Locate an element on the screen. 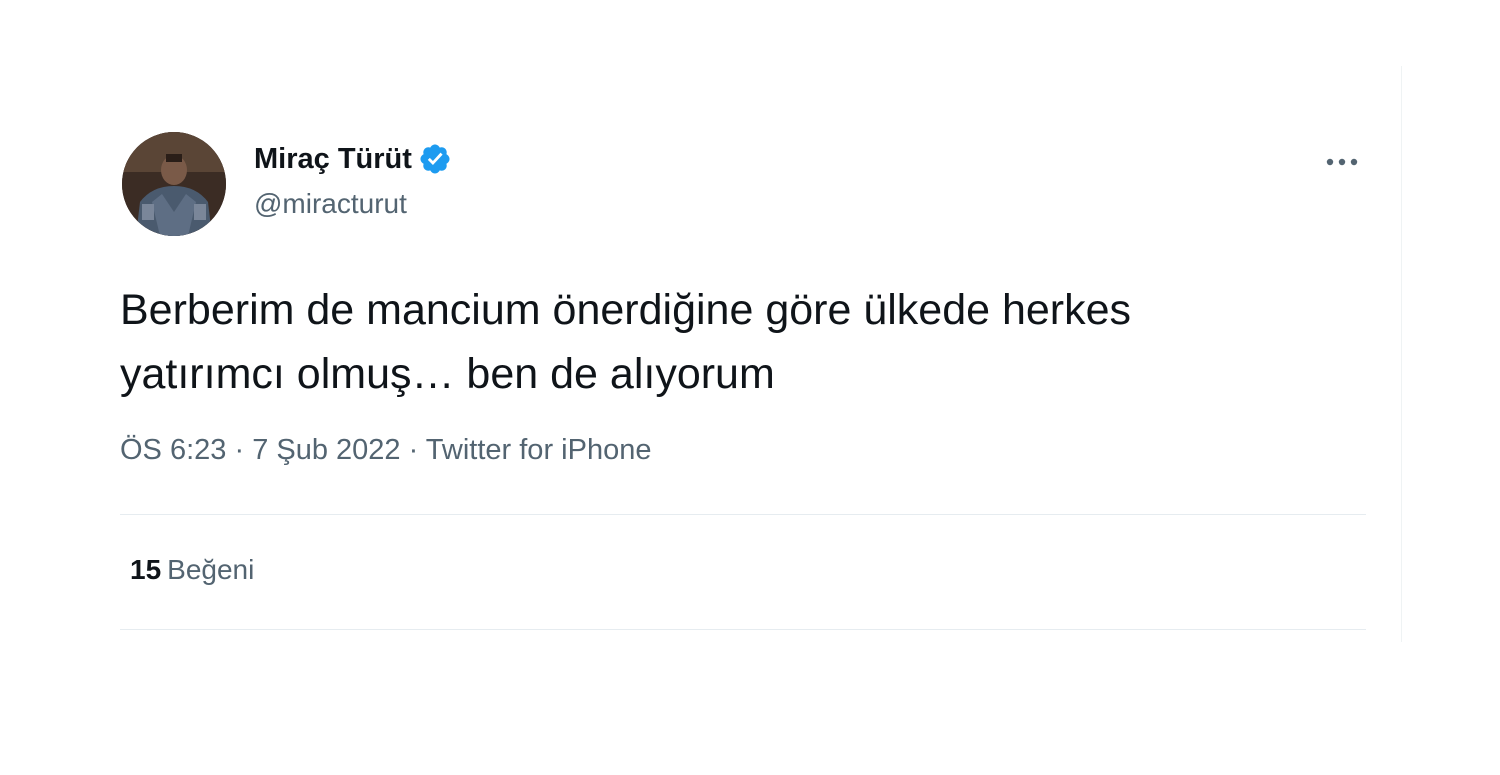 This screenshot has height=775, width=1500. more-options-button is located at coordinates (1342, 162).